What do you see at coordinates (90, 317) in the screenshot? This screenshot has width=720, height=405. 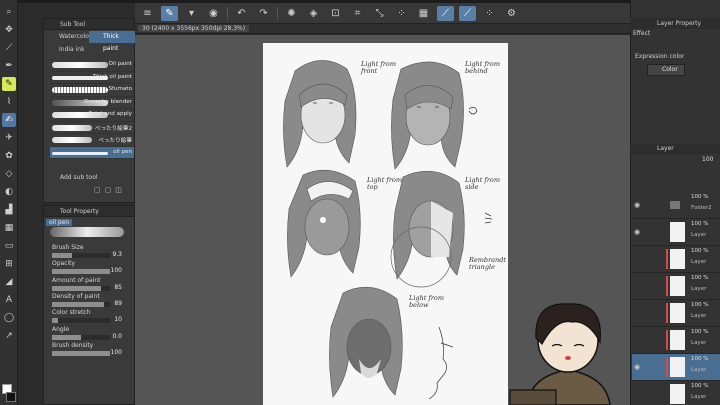 I see `property-row: Color stretch 10` at bounding box center [90, 317].